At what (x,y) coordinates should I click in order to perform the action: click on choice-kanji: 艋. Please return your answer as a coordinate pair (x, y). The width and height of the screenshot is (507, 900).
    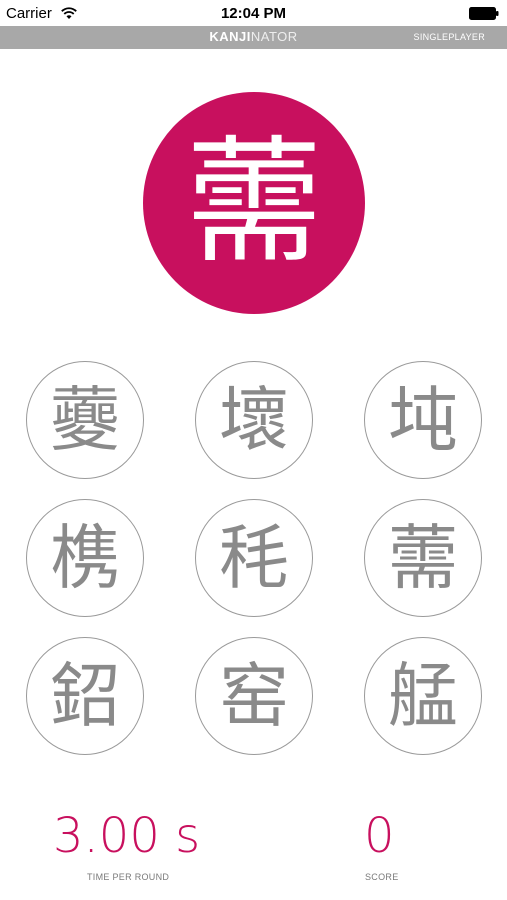
    Looking at the image, I should click on (423, 696).